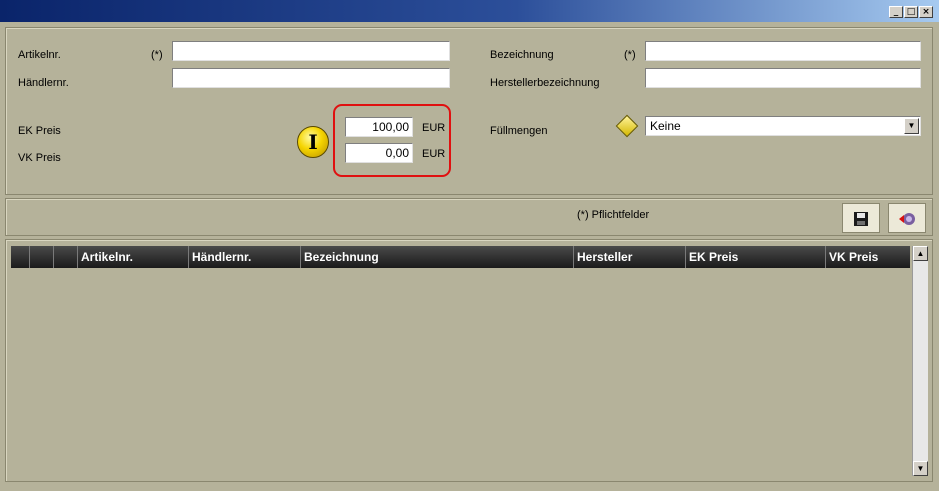 The height and width of the screenshot is (491, 939). What do you see at coordinates (522, 55) in the screenshot?
I see `bezeichnung-label: Bezeichnung` at bounding box center [522, 55].